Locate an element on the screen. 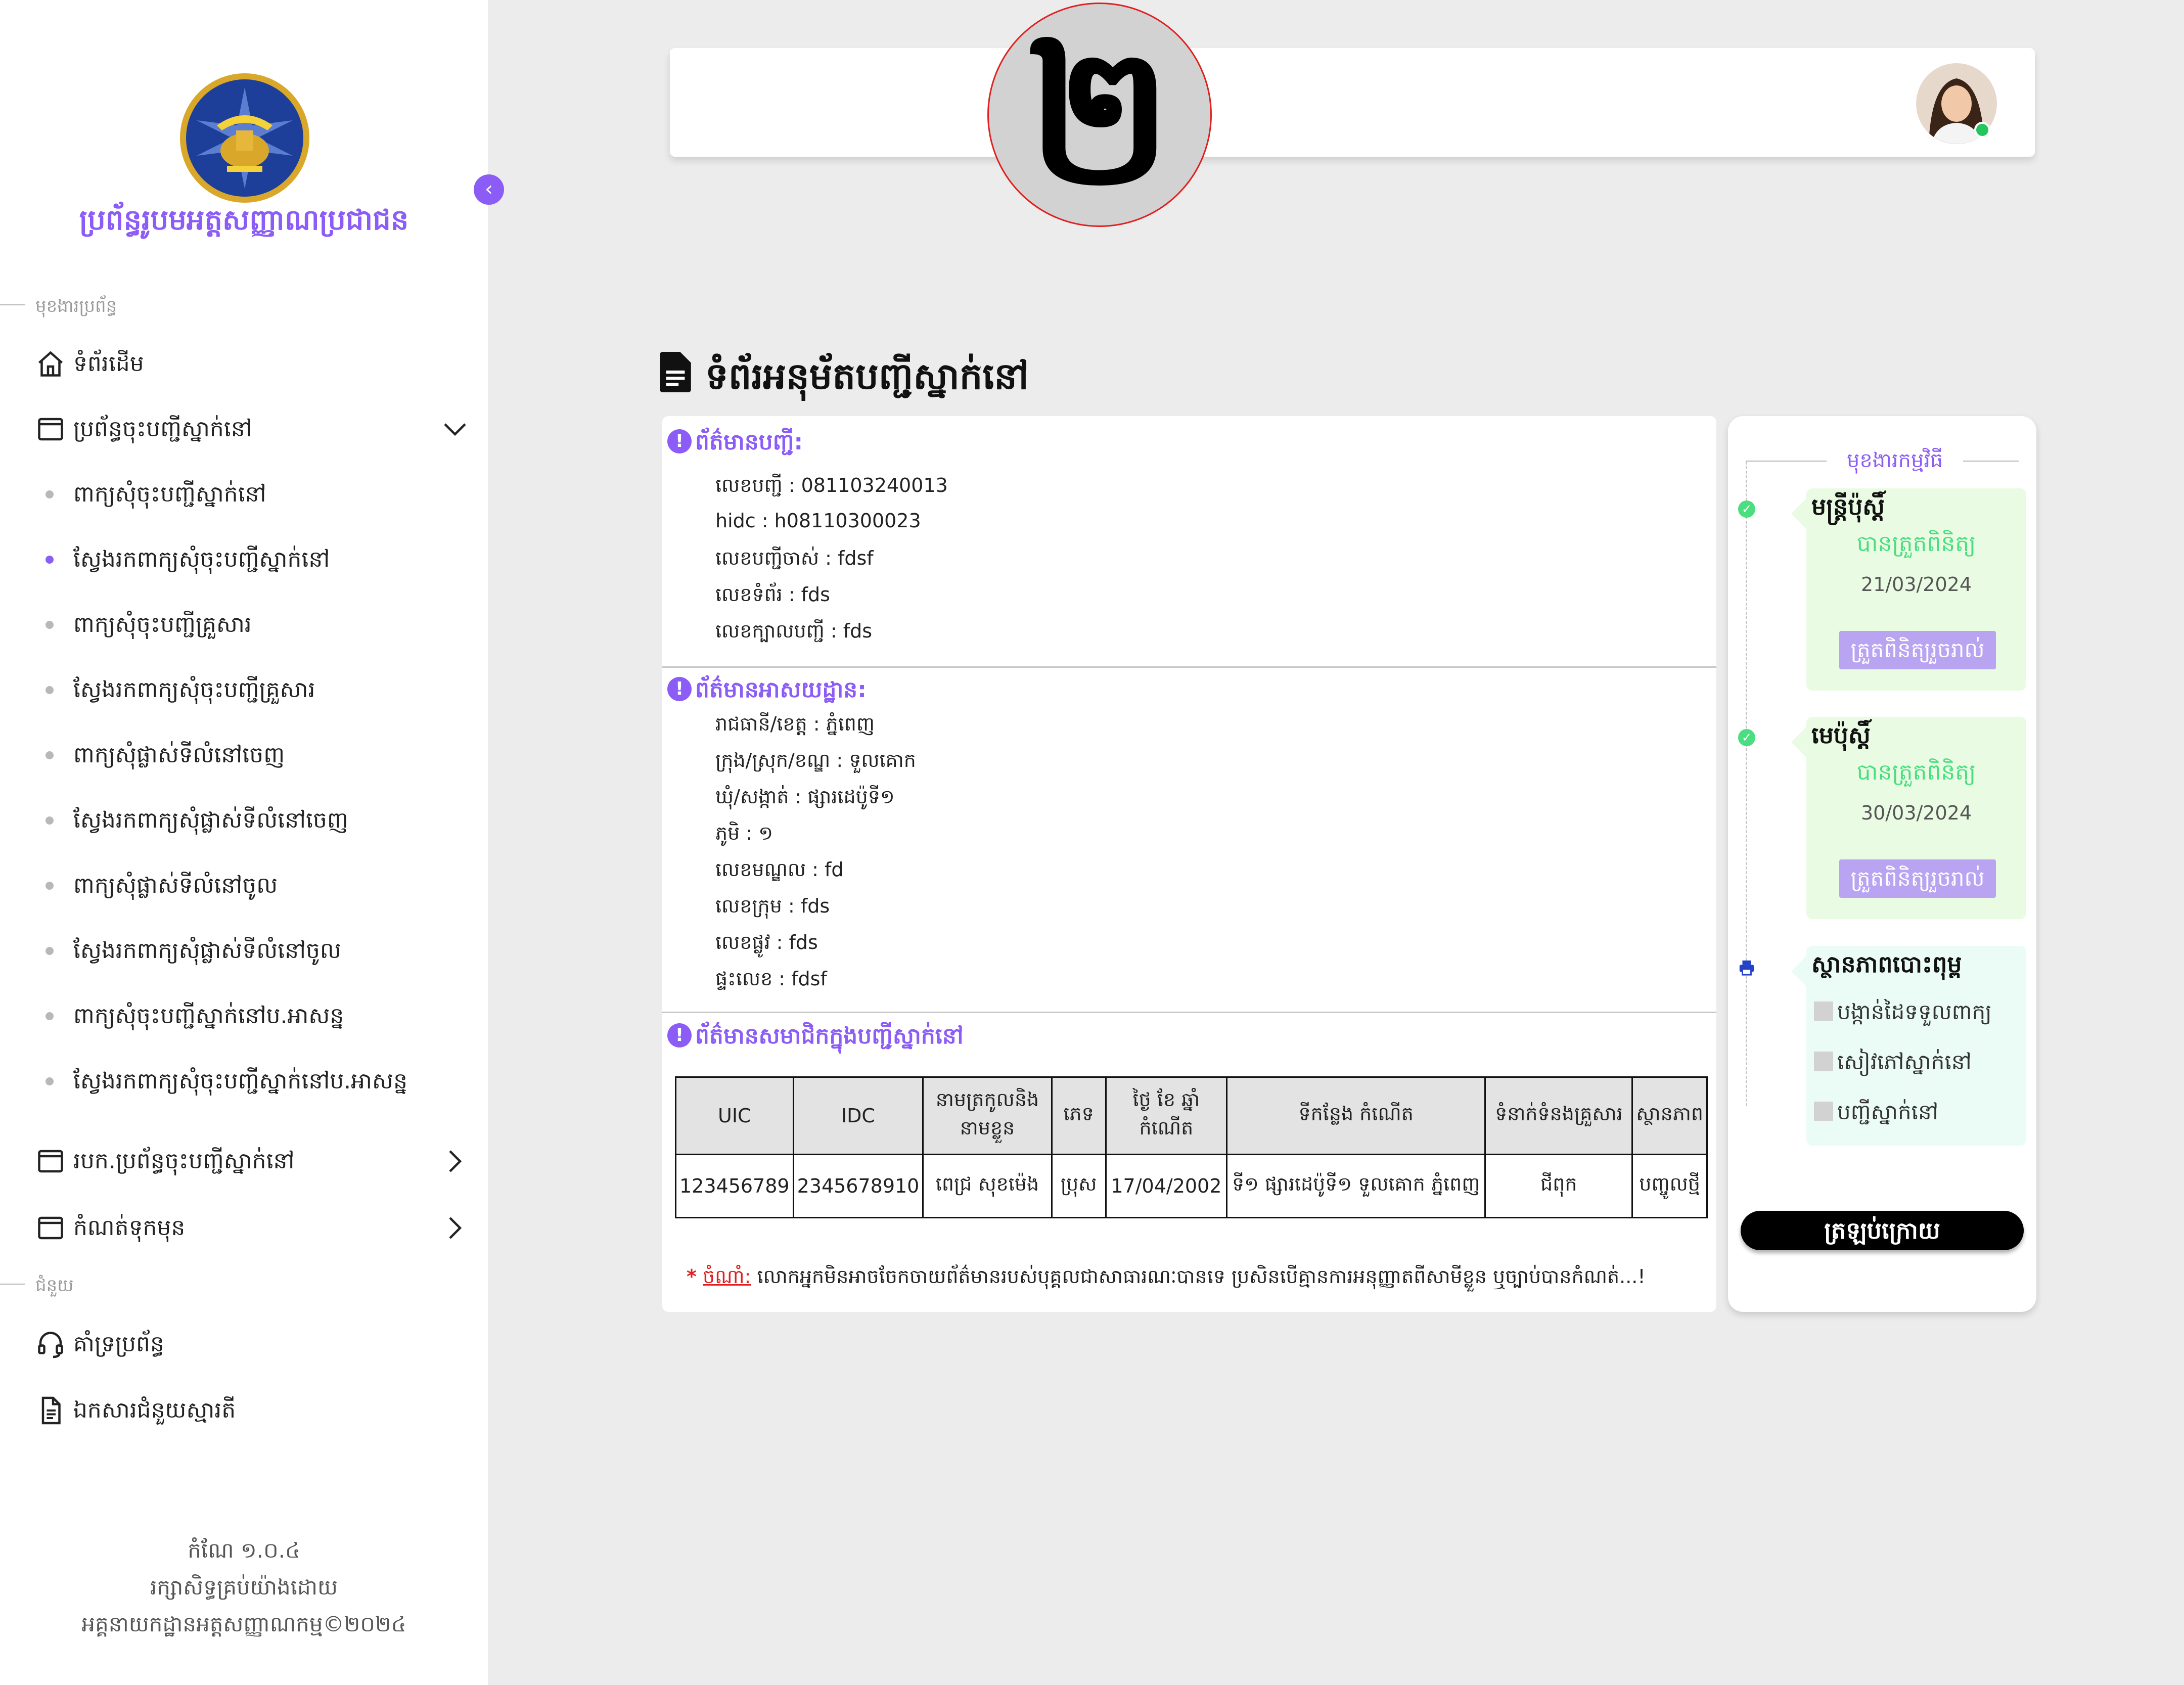  sub-item-label: ស្វែងរកពាក្យសុំផ្លាស់ទីលំនៅចូល is located at coordinates (207, 951).